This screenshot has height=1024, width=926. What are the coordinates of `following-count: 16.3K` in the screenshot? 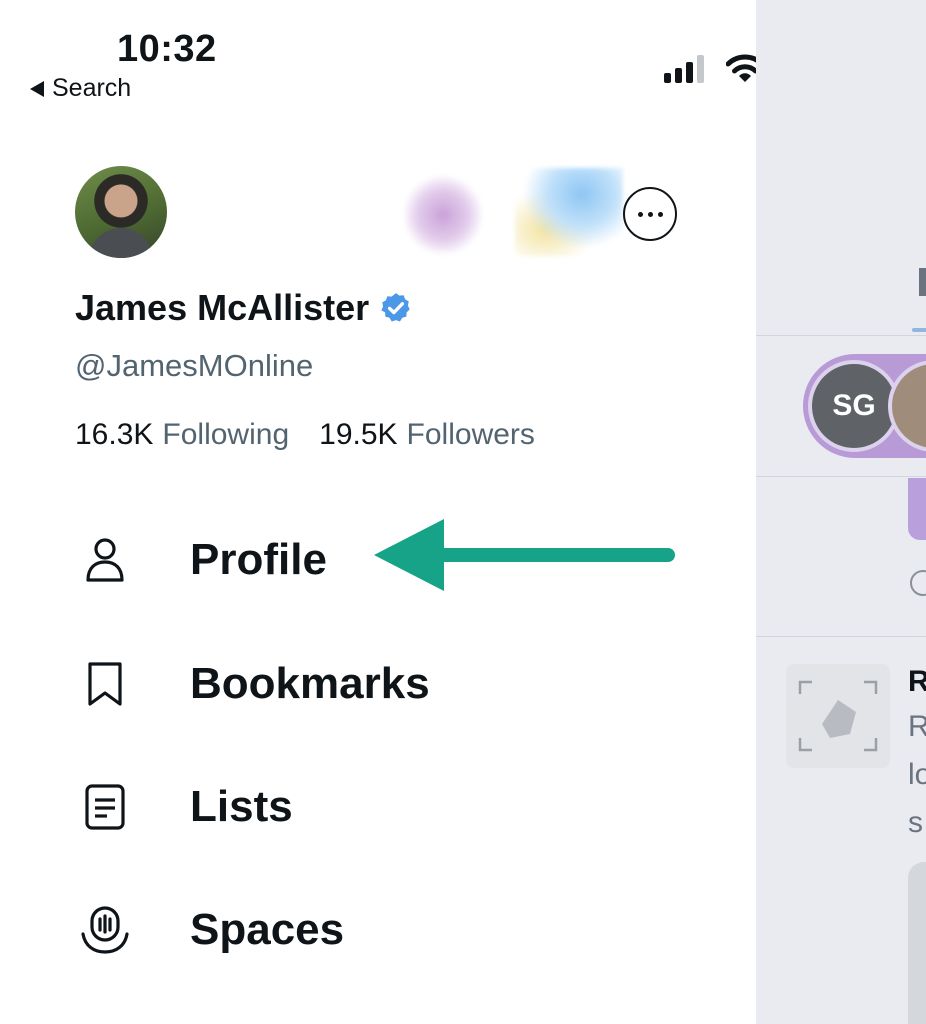 It's located at (114, 434).